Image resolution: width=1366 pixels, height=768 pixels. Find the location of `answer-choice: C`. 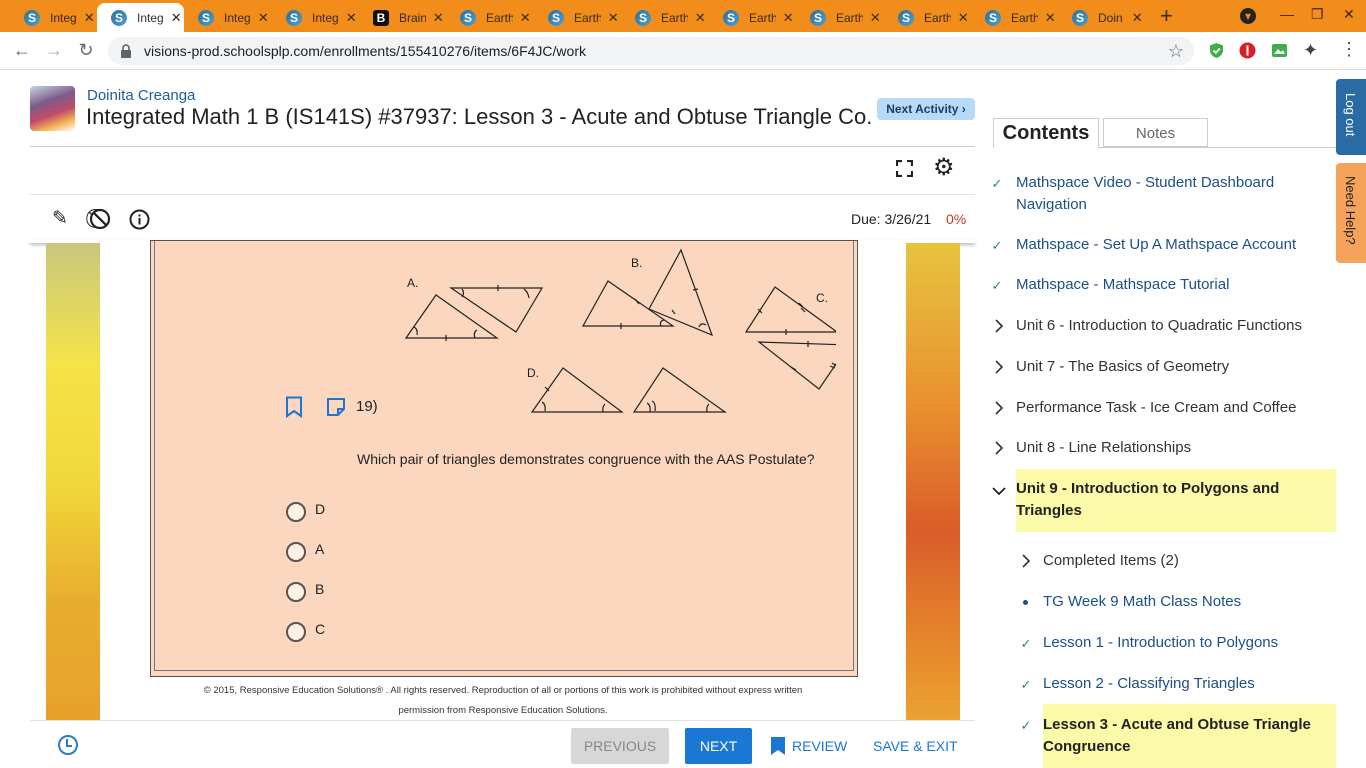

answer-choice: C is located at coordinates (346, 632).